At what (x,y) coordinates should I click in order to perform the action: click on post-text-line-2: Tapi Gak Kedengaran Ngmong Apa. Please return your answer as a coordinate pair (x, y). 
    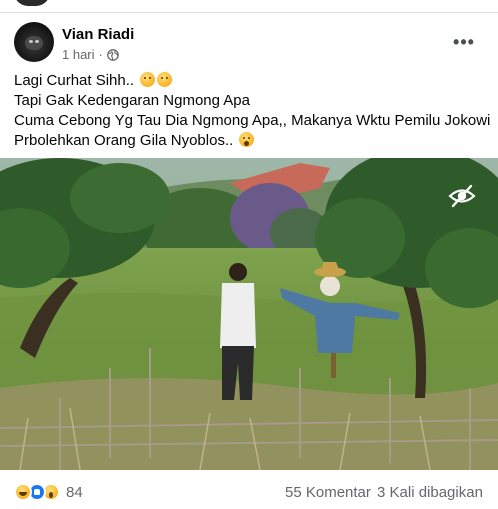
    Looking at the image, I should click on (132, 100).